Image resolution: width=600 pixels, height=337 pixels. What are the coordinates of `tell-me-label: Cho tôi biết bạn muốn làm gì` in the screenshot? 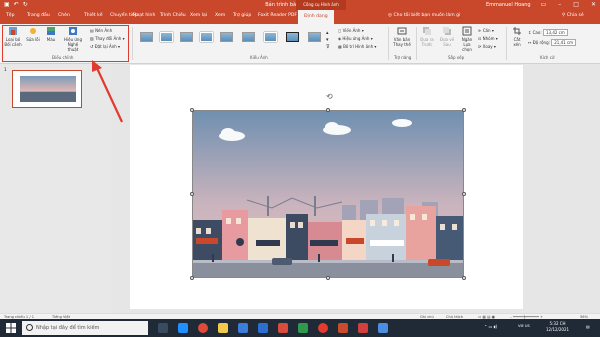 It's located at (427, 15).